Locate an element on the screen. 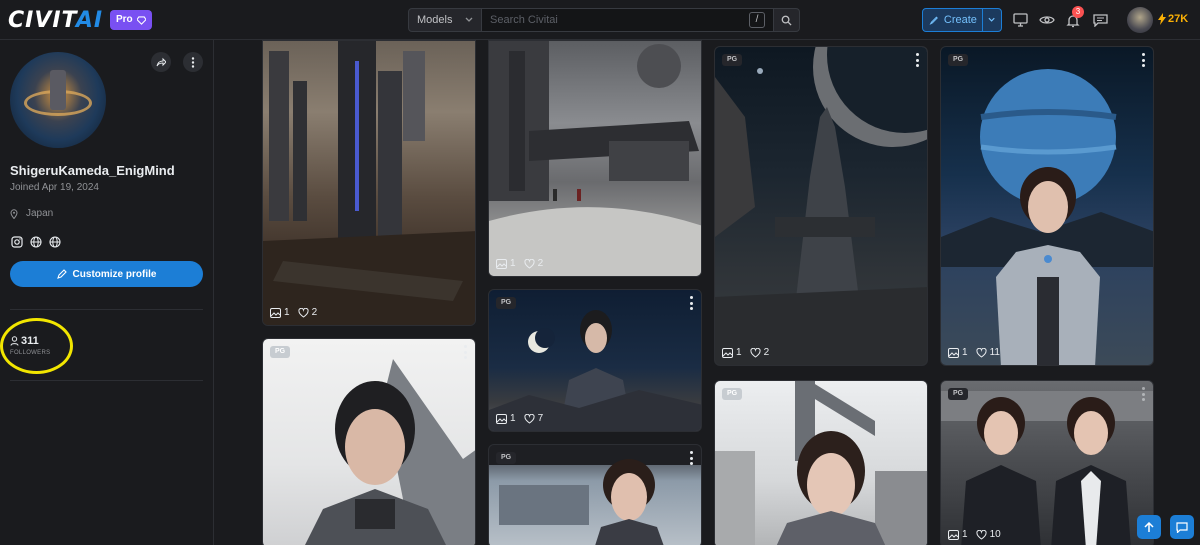 The height and width of the screenshot is (545, 1200). buzz-balance: 27K is located at coordinates (1173, 19).